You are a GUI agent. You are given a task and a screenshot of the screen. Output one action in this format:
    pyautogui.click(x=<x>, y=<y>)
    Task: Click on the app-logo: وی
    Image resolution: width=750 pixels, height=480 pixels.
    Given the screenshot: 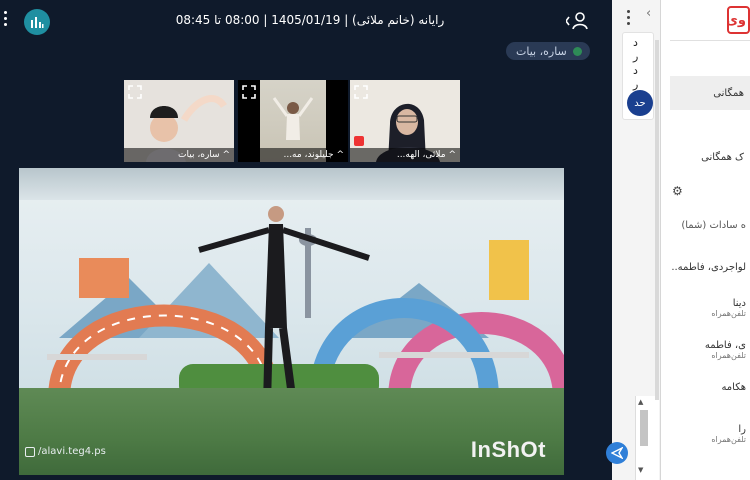 What is the action you would take?
    pyautogui.click(x=738, y=20)
    